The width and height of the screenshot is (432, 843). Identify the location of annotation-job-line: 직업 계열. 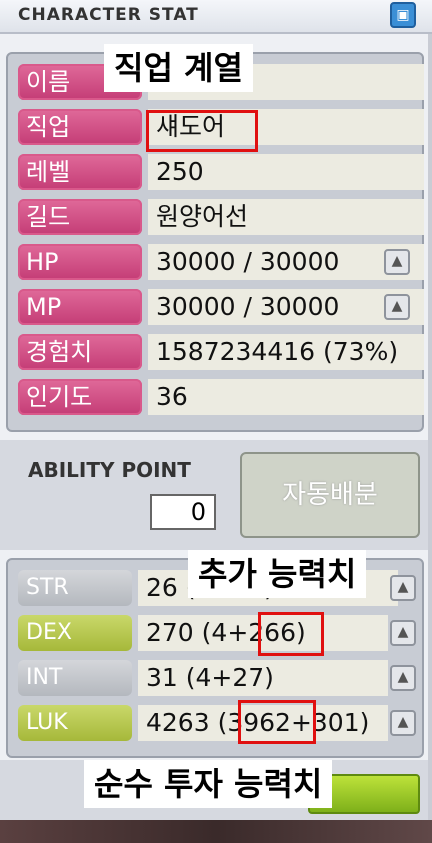
(178, 68).